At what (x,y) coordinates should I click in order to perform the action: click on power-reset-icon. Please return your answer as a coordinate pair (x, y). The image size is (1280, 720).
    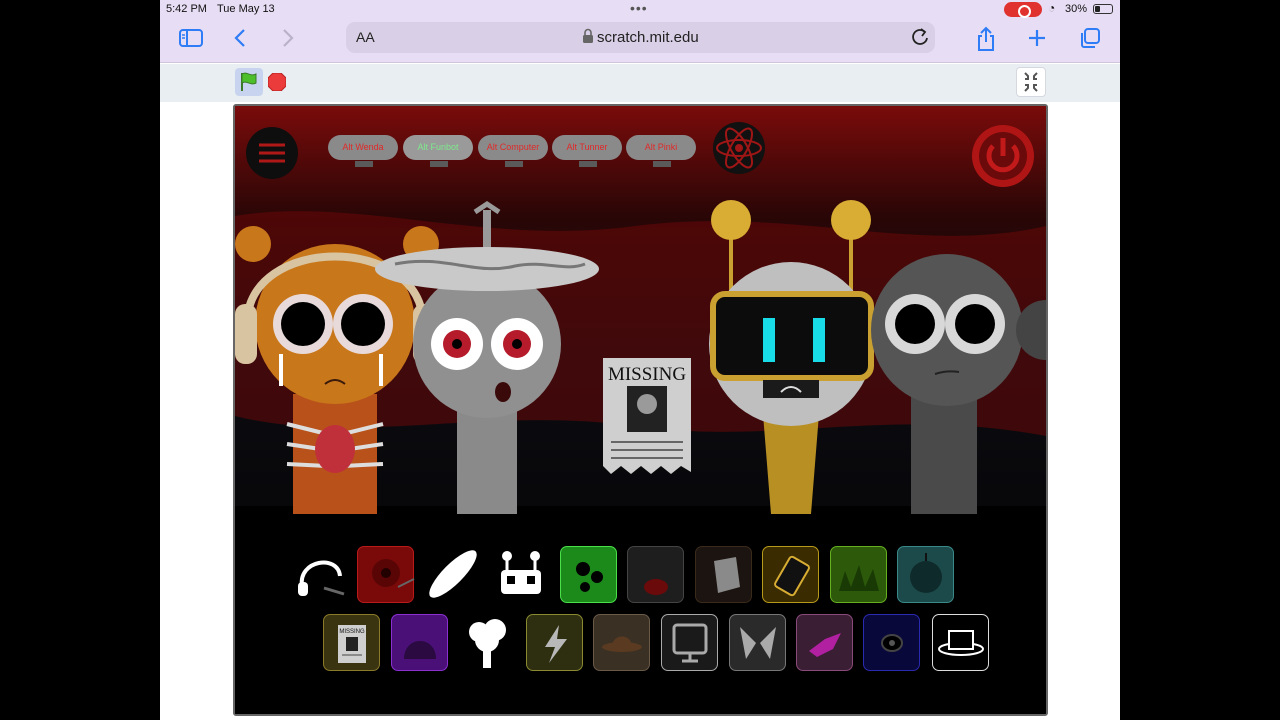
    Looking at the image, I should click on (1003, 156).